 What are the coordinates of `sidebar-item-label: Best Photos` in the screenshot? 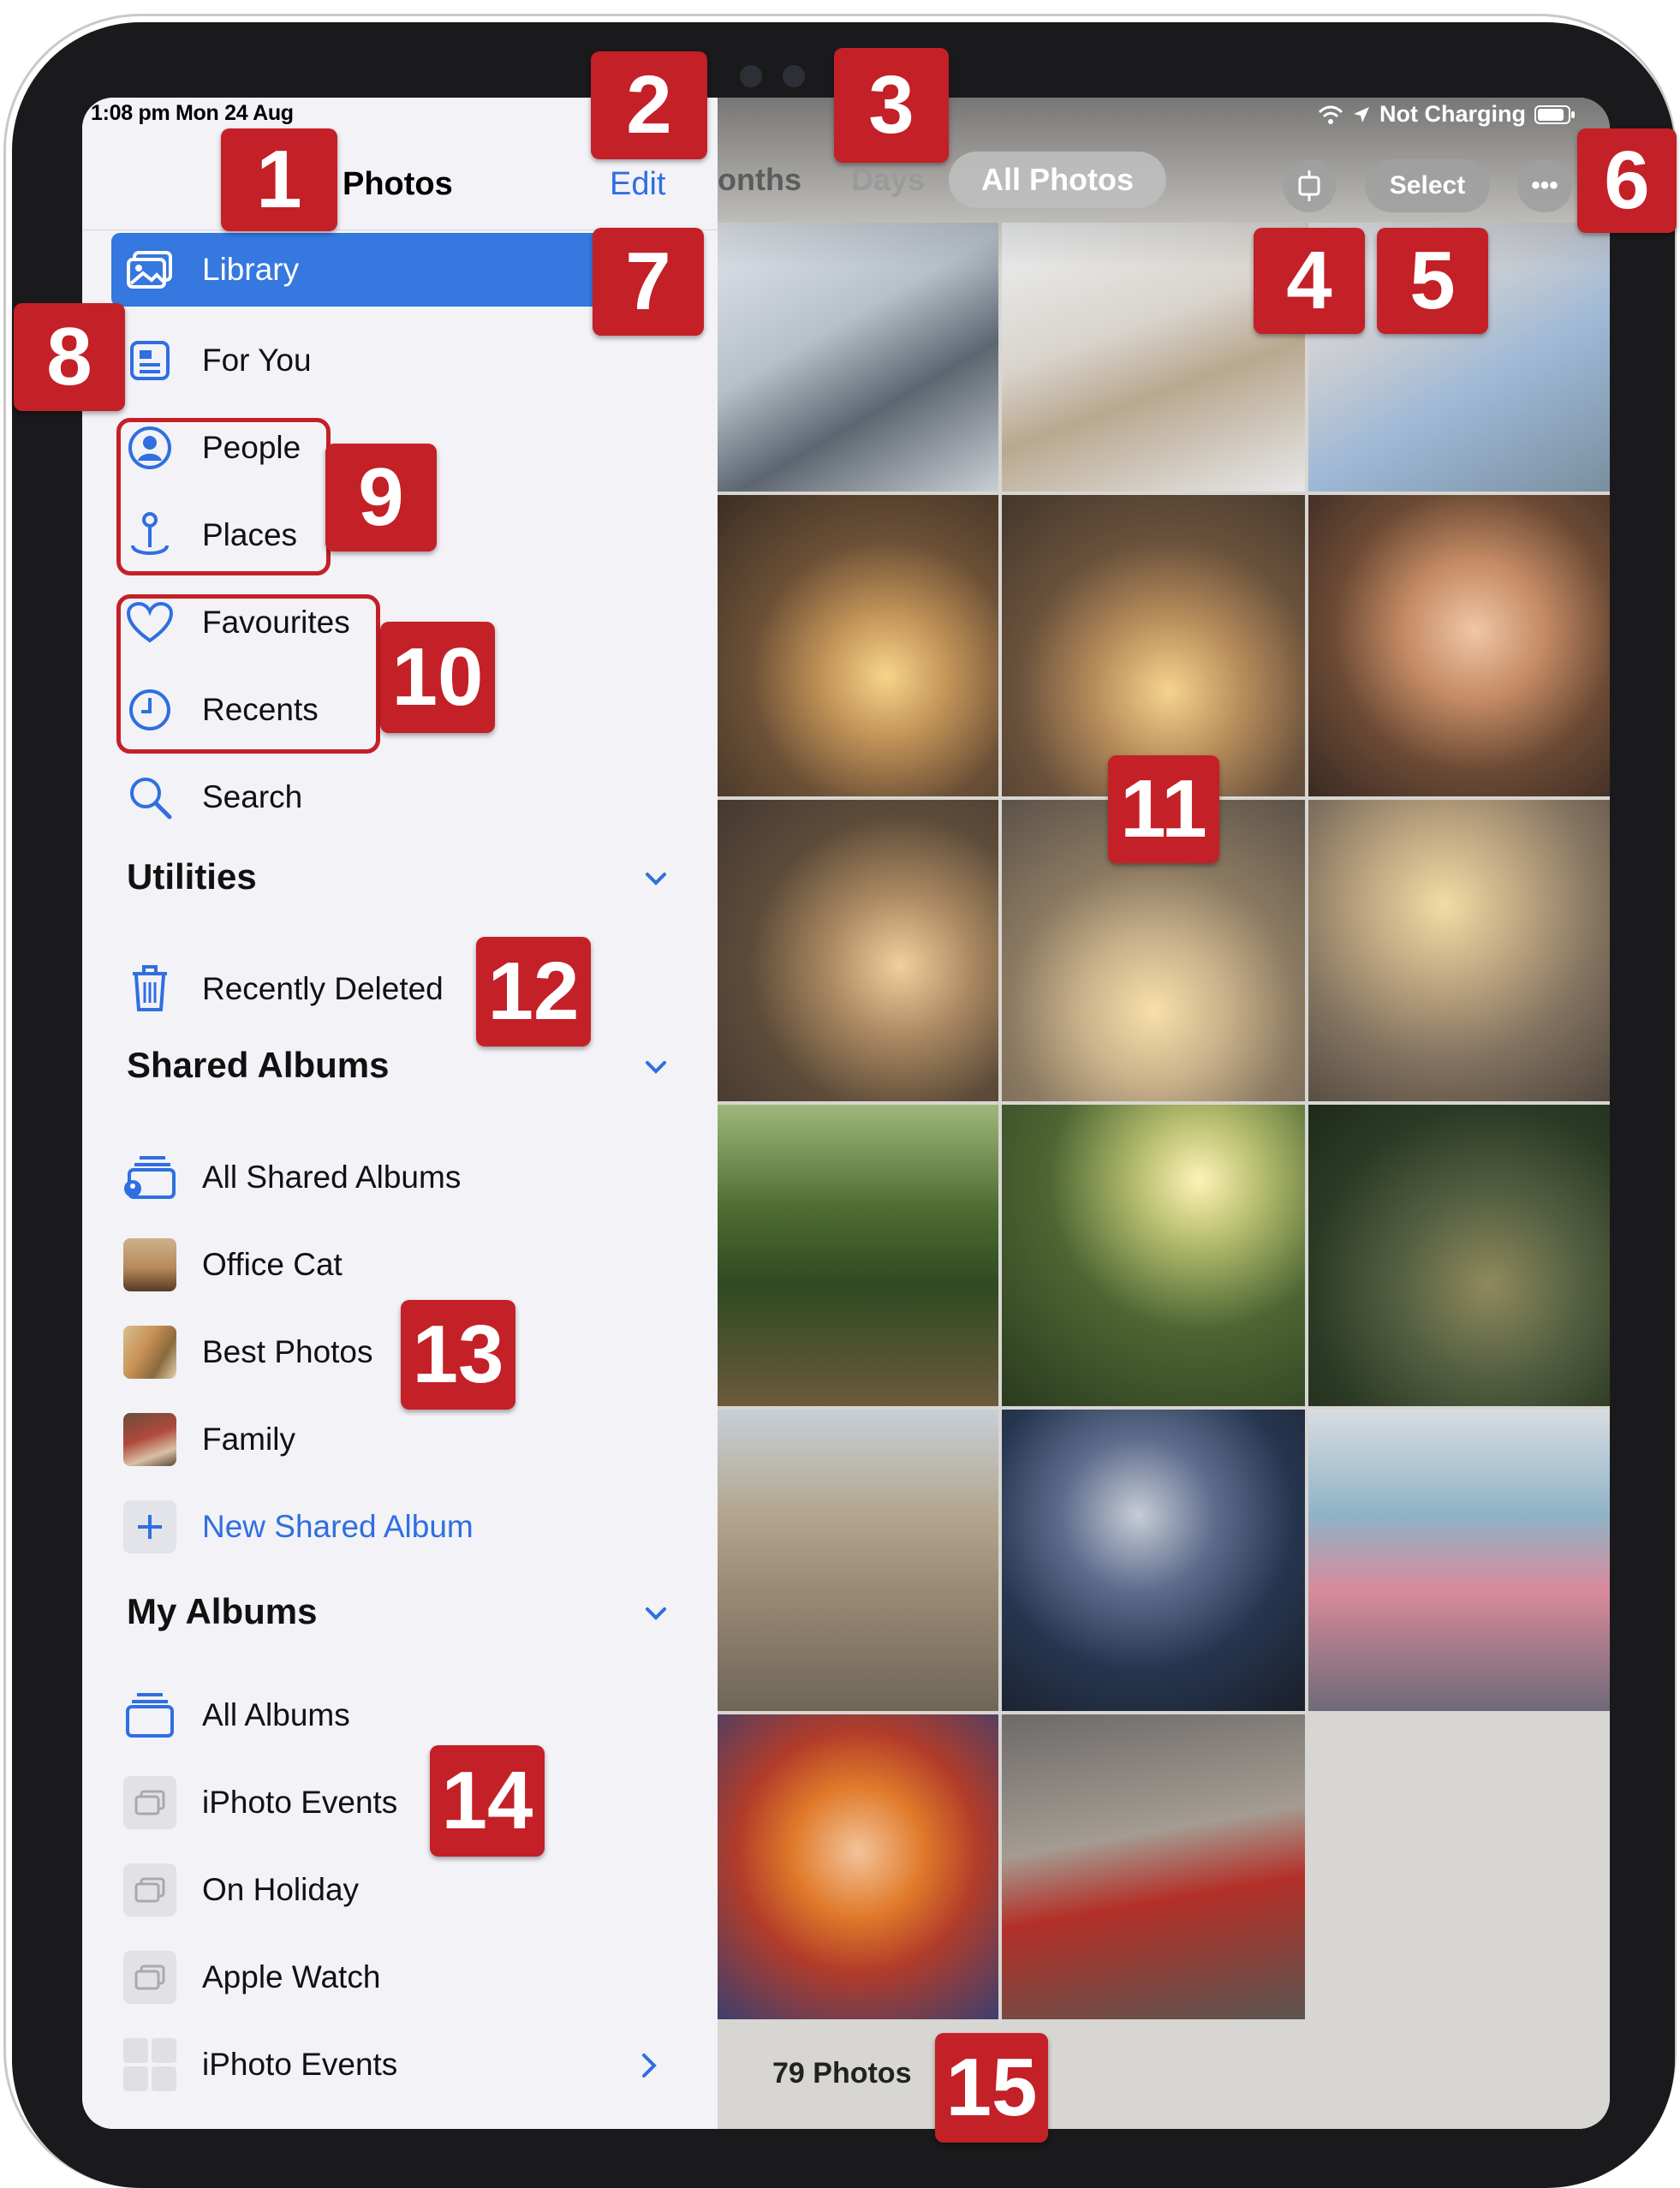 It's located at (288, 1351).